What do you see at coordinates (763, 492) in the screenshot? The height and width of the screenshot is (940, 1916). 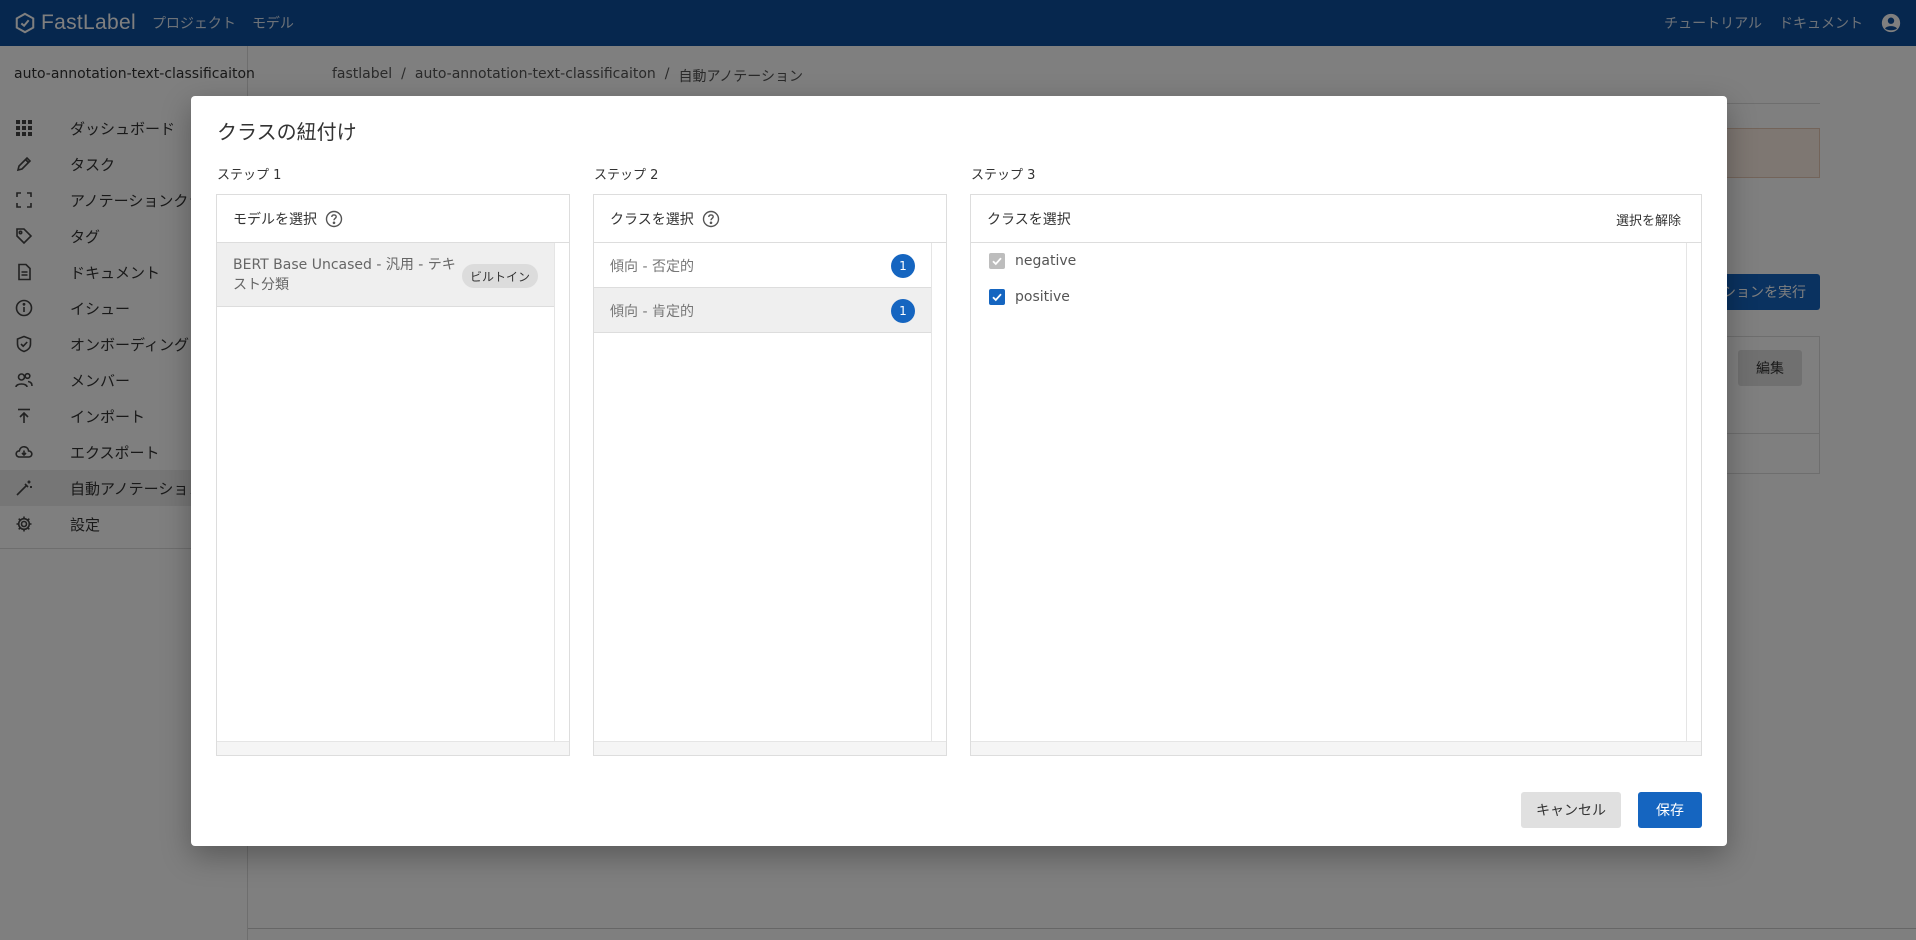 I see `source-class-list: 傾向 - 否定的 1 傾向 - 肯定的 1` at bounding box center [763, 492].